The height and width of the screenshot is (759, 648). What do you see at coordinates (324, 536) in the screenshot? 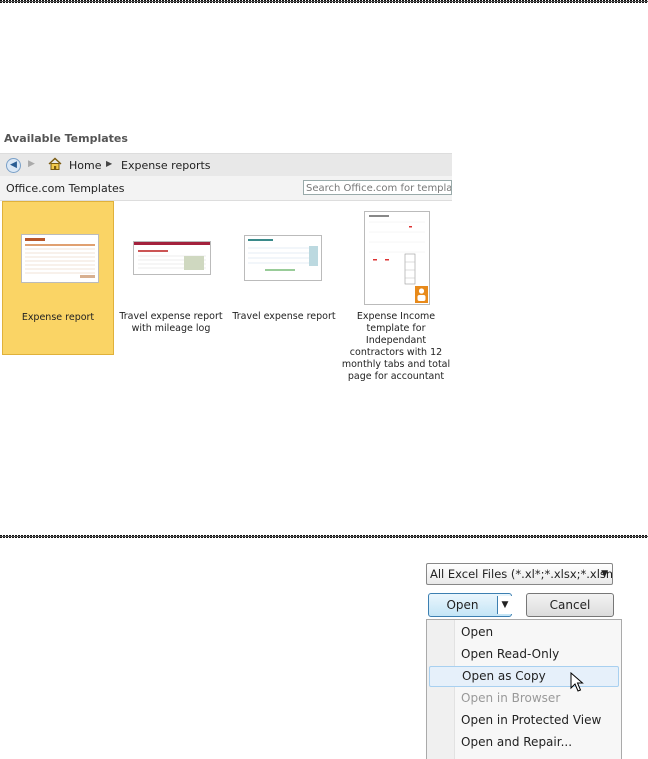
I see `bottom-divider` at bounding box center [324, 536].